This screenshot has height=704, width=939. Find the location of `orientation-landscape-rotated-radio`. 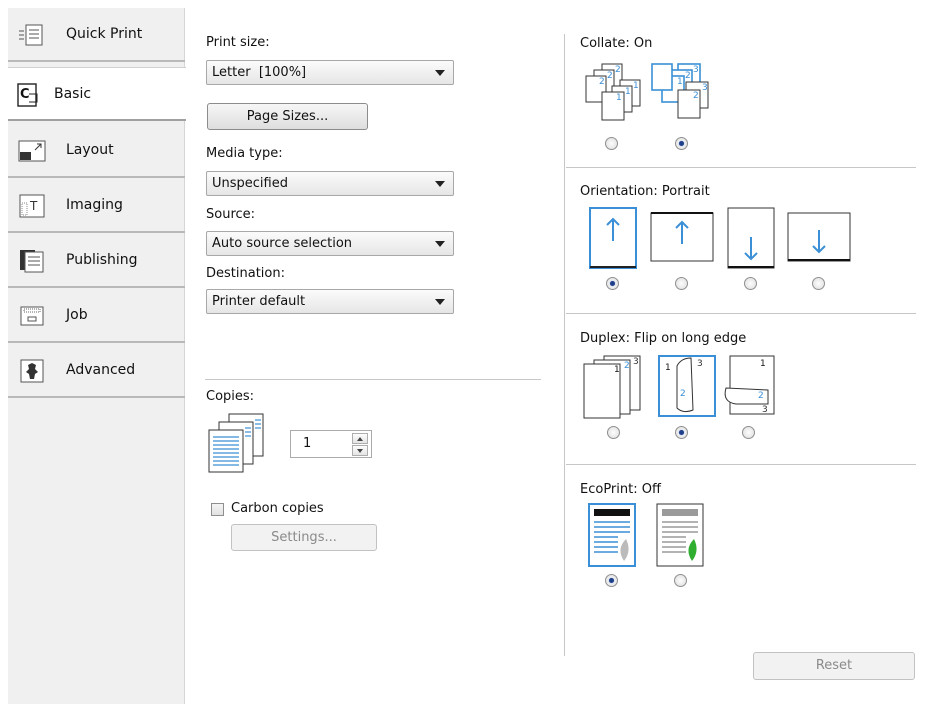

orientation-landscape-rotated-radio is located at coordinates (818, 283).